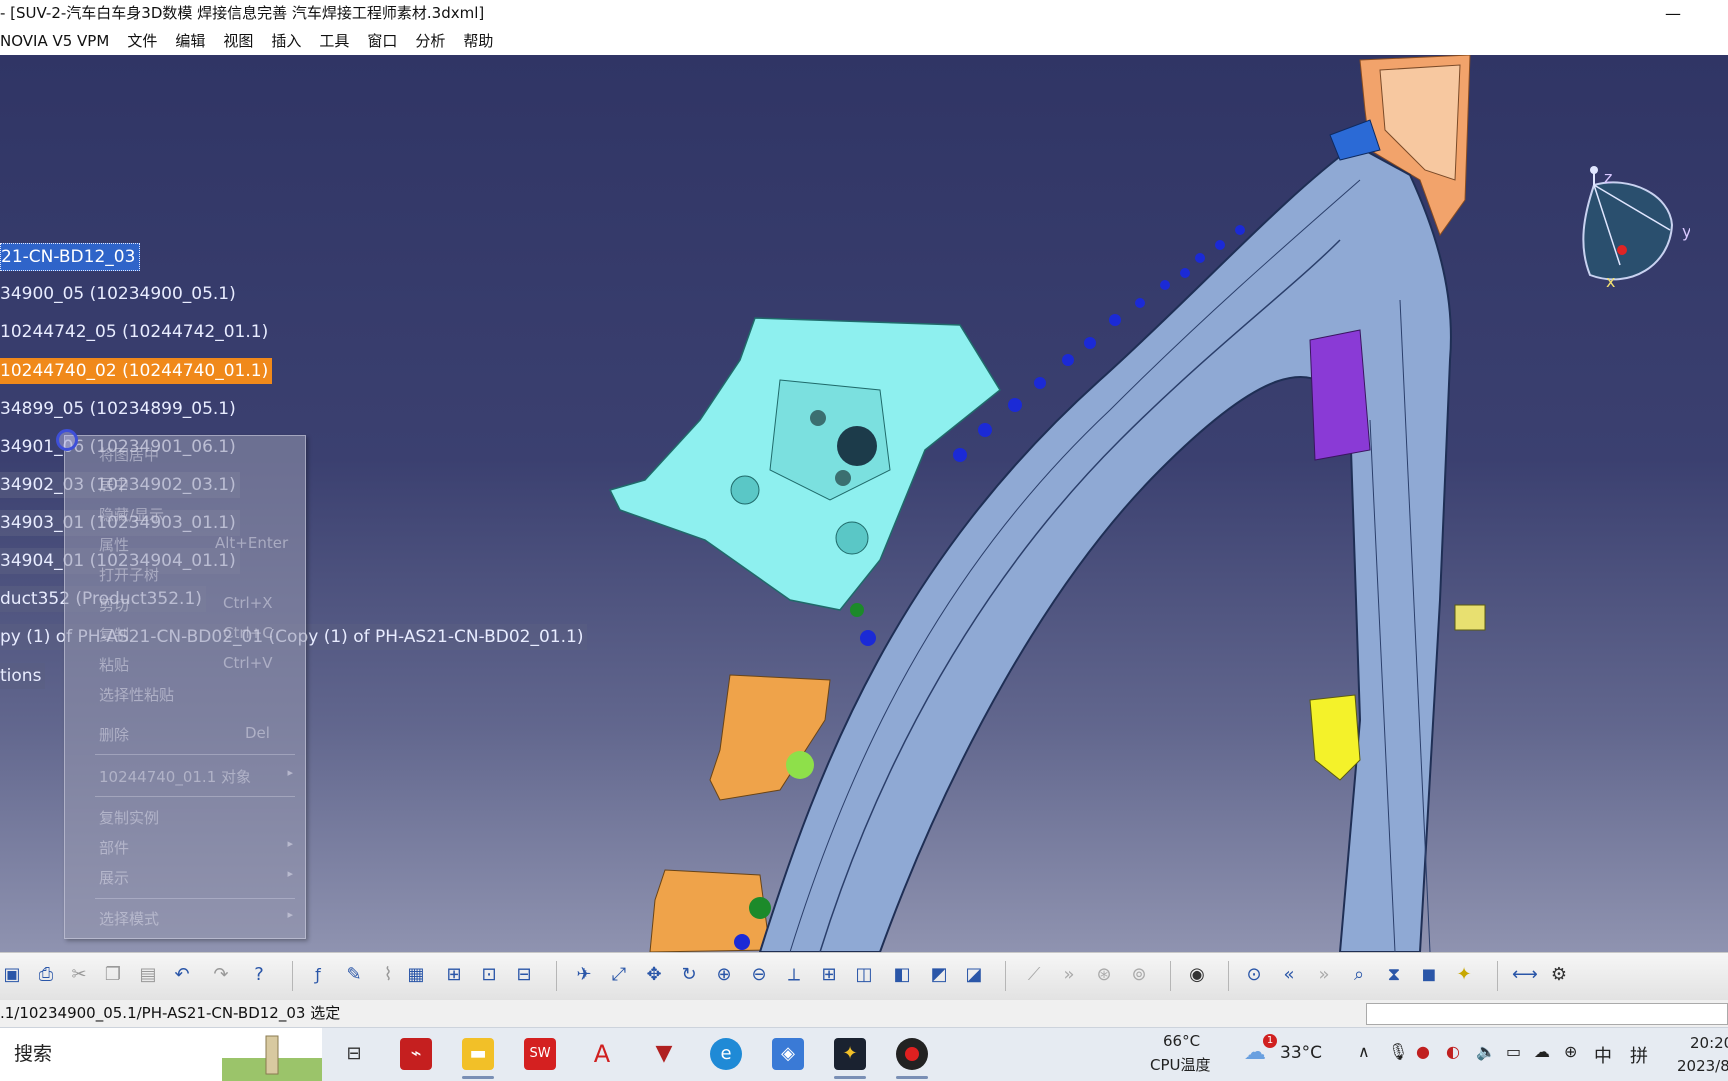  Describe the element at coordinates (120, 294) in the screenshot. I see `tree-item: 34900_05 (10234900_05.1)` at that location.